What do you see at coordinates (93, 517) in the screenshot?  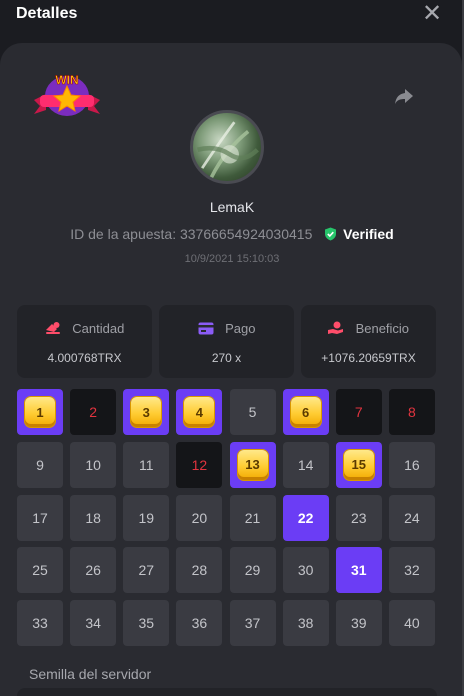 I see `grid-cell-18: 18` at bounding box center [93, 517].